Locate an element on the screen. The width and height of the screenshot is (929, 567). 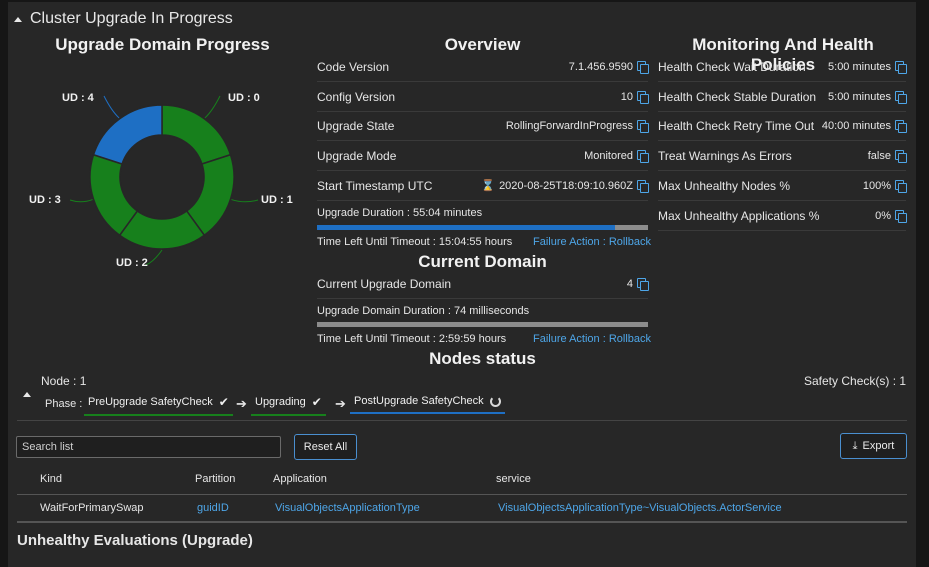
ud-label-1: UD : 1 is located at coordinates (277, 200).